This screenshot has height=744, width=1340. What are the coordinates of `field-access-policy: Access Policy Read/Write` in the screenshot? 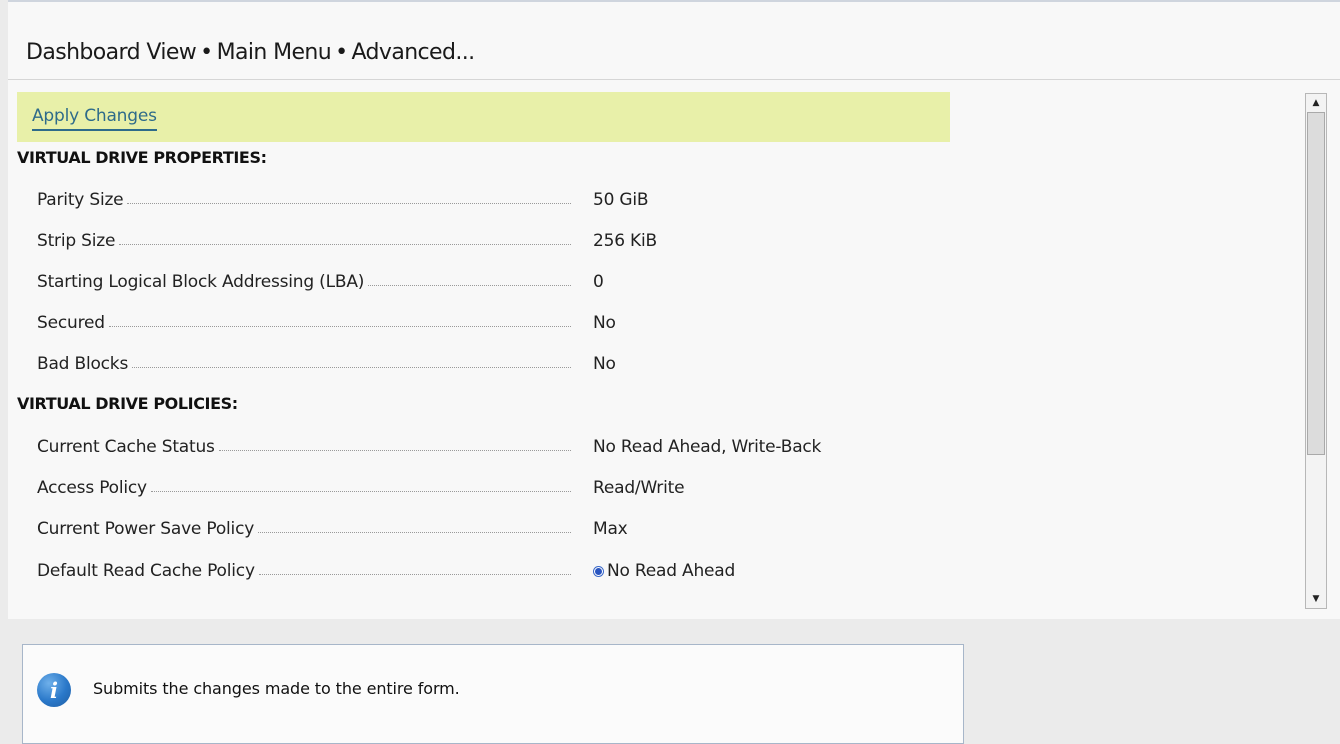 It's located at (487, 488).